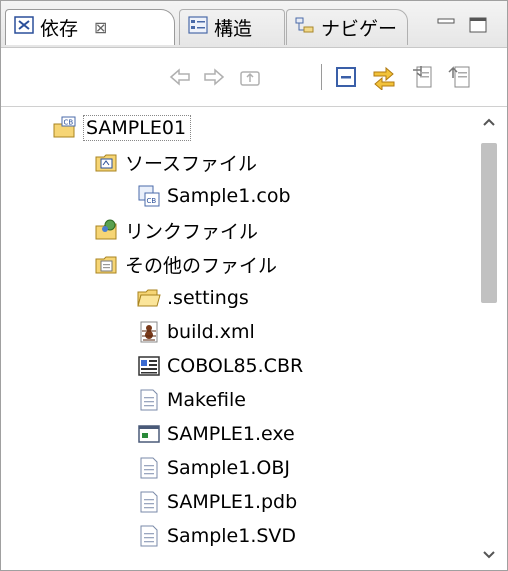  I want to click on tree-node-sample1-pdb: SAMPLE1.pdb, so click(217, 502).